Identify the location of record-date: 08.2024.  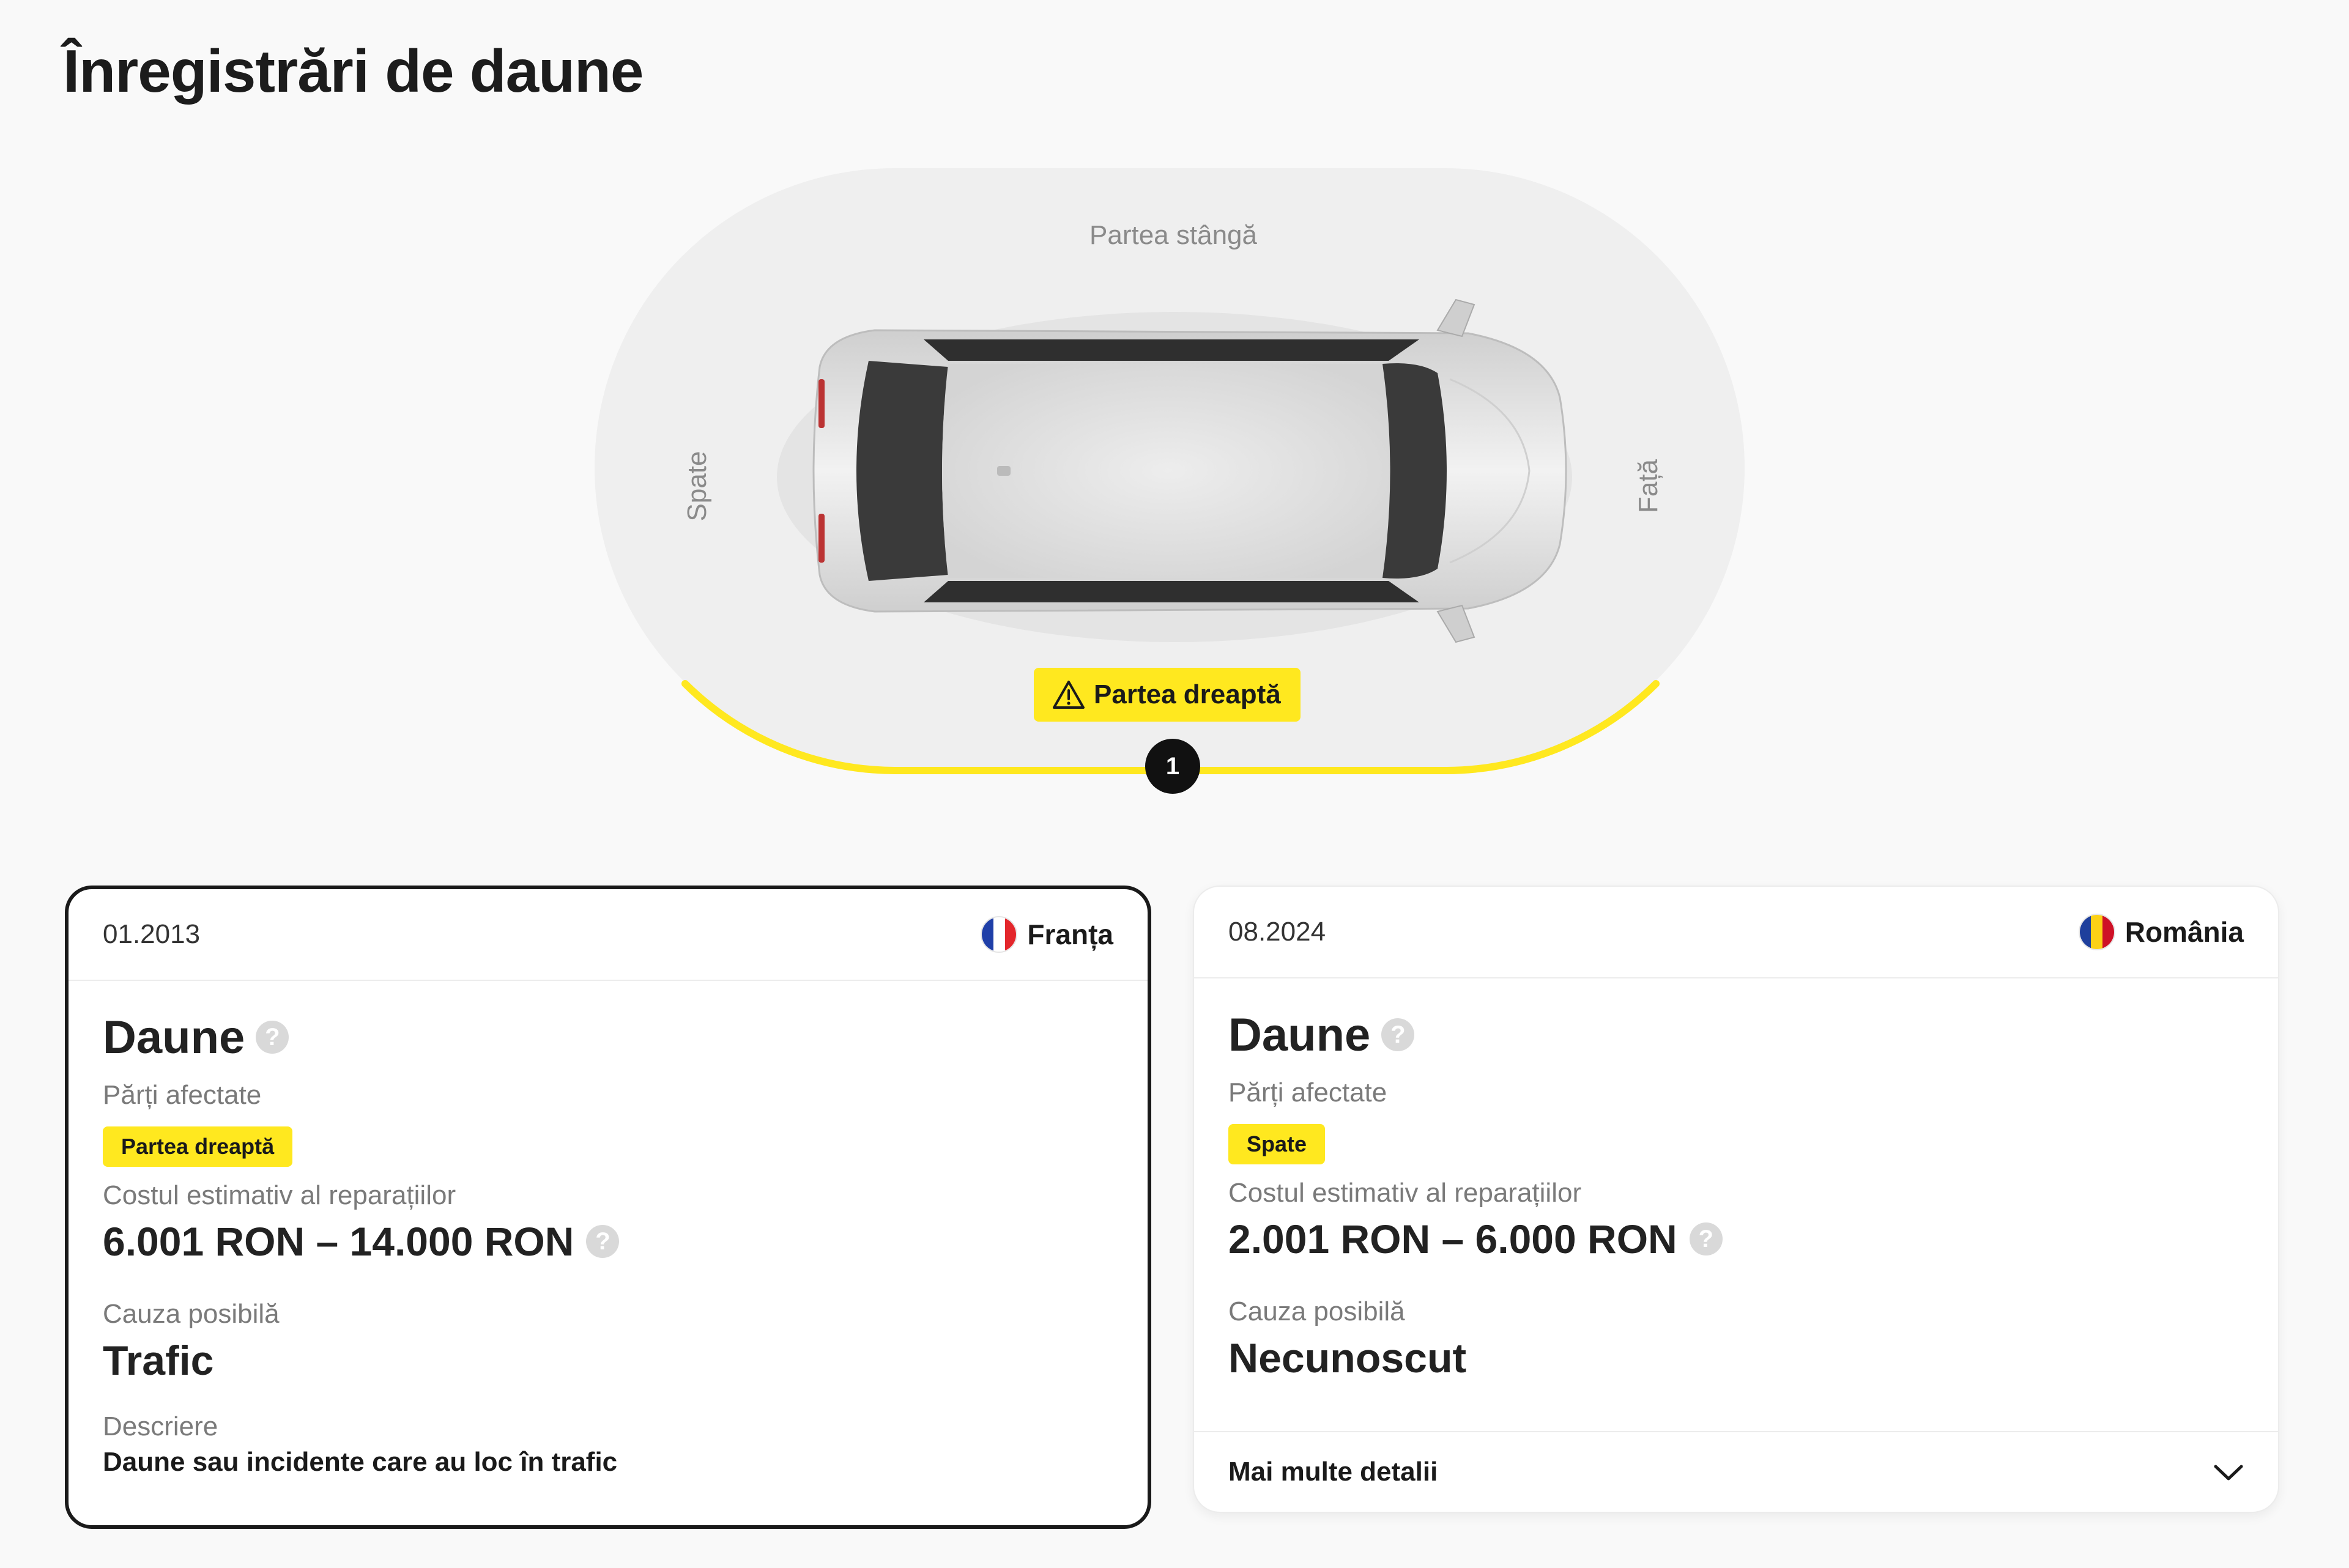
(1277, 932).